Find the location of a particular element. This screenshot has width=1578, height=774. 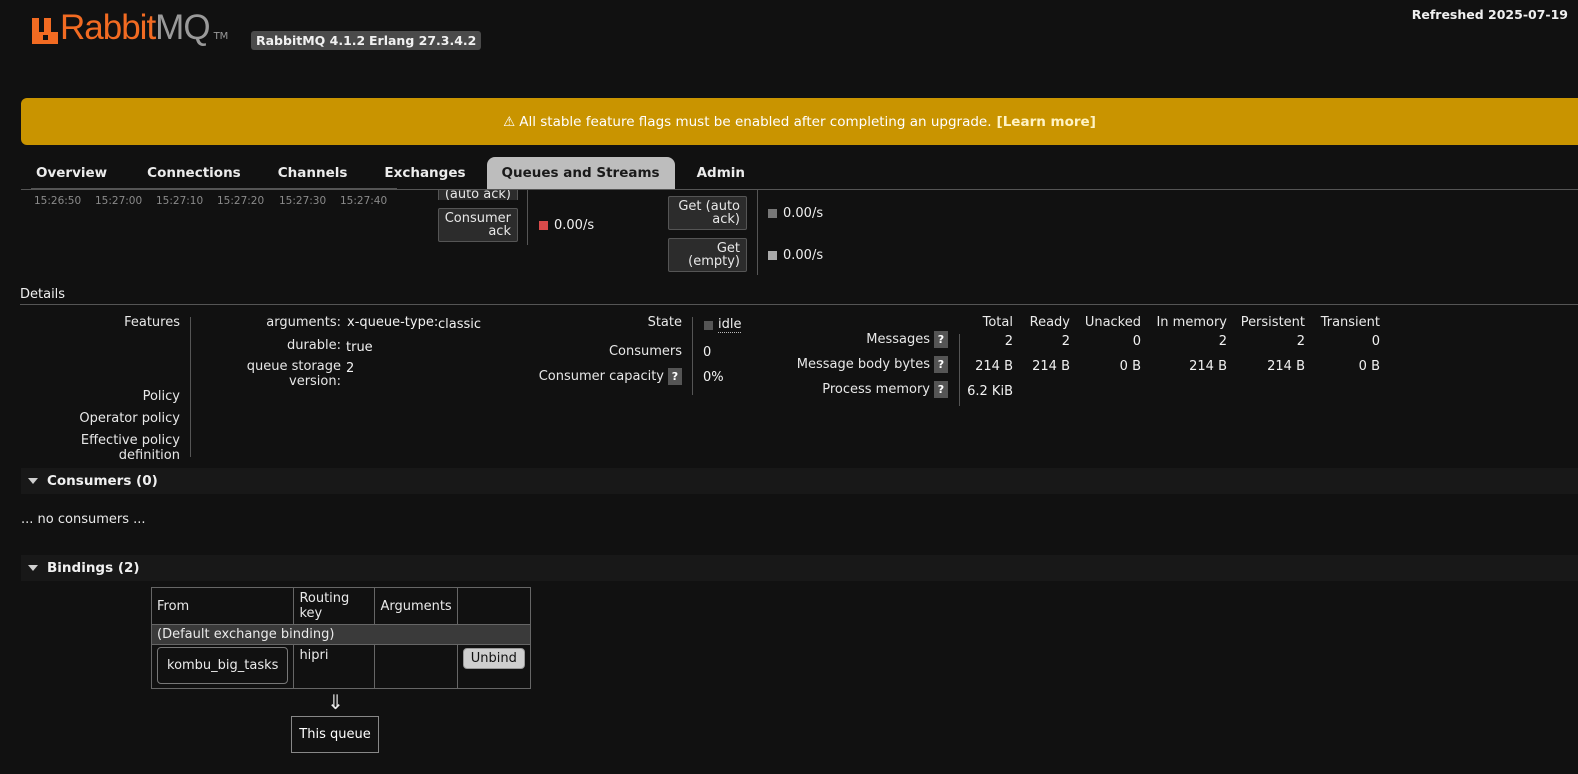

get-empty-button: Get (empty) is located at coordinates (707, 255).